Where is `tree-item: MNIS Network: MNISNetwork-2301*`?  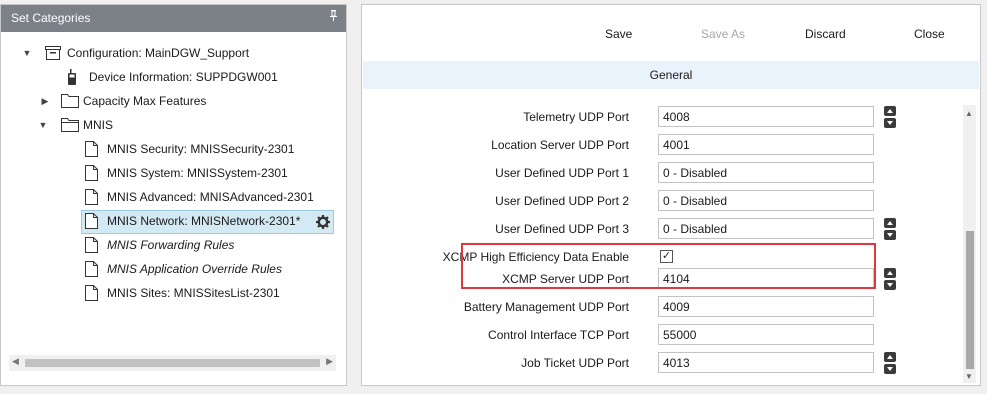 tree-item: MNIS Network: MNISNetwork-2301* is located at coordinates (173, 222).